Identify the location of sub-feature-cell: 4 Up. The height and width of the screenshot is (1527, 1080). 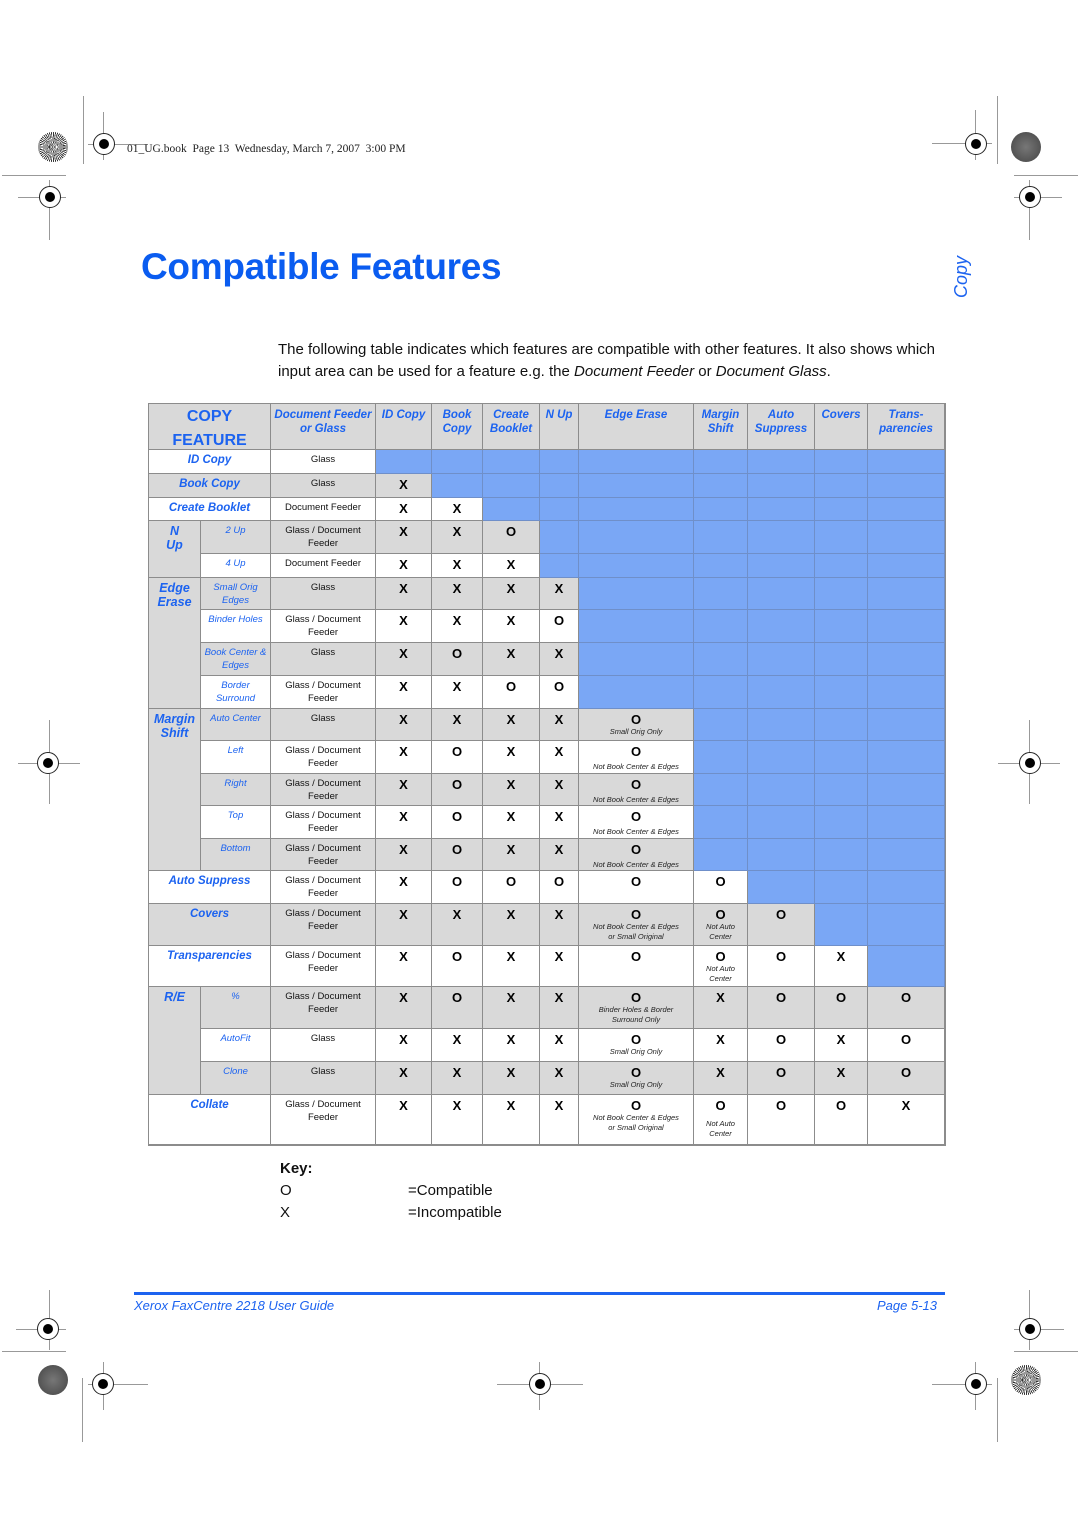
(236, 566).